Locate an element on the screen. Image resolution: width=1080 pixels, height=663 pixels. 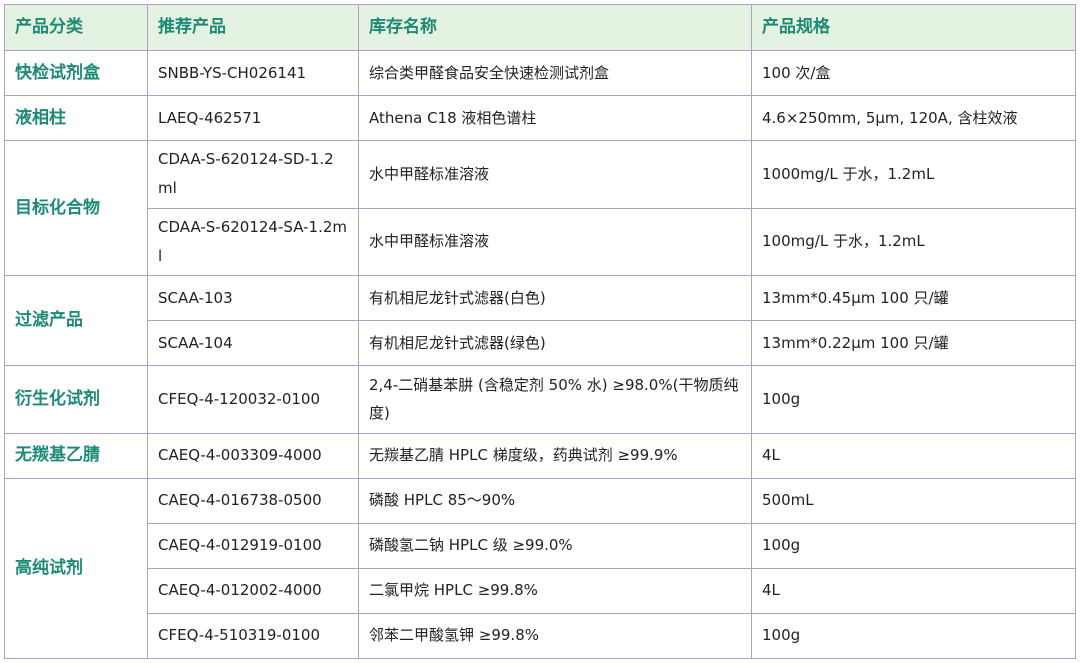
stock-name-cell: Athena C18 液相色谱柱 is located at coordinates (555, 118).